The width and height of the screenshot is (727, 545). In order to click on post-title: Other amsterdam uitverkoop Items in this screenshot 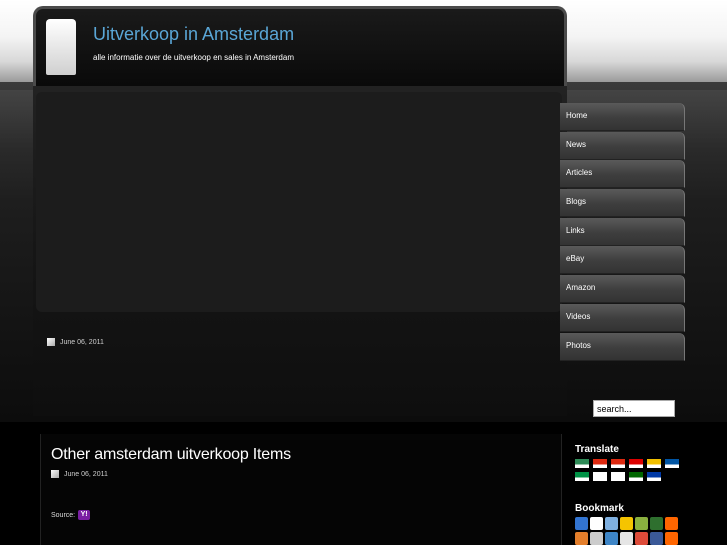, I will do `click(171, 455)`.